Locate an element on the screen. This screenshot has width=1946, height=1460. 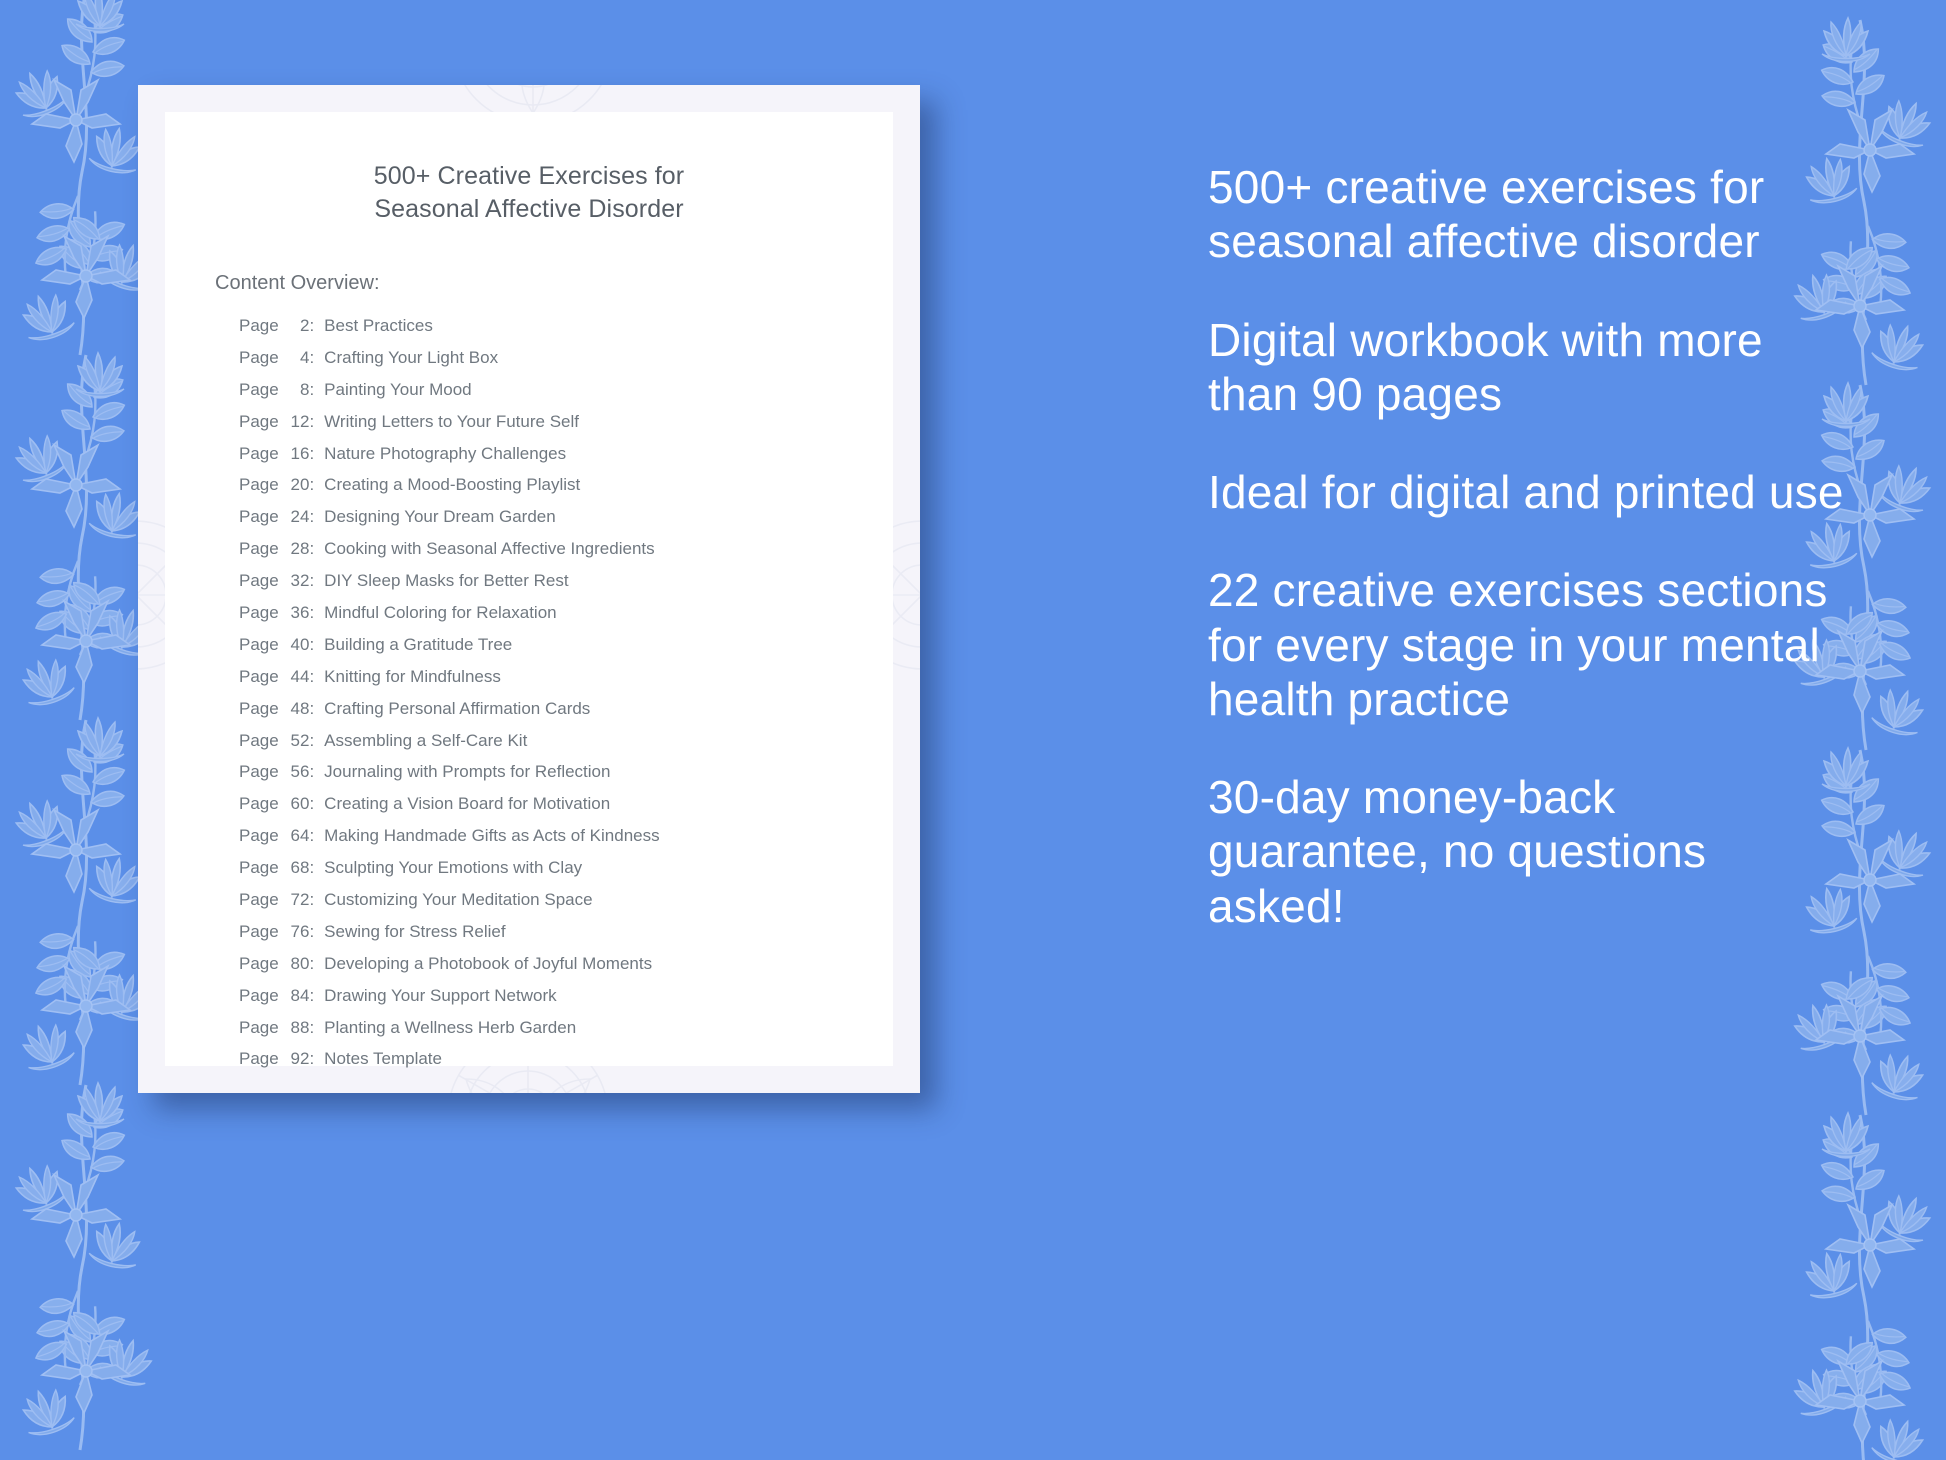
toc-page-number: 60 is located at coordinates (300, 804).